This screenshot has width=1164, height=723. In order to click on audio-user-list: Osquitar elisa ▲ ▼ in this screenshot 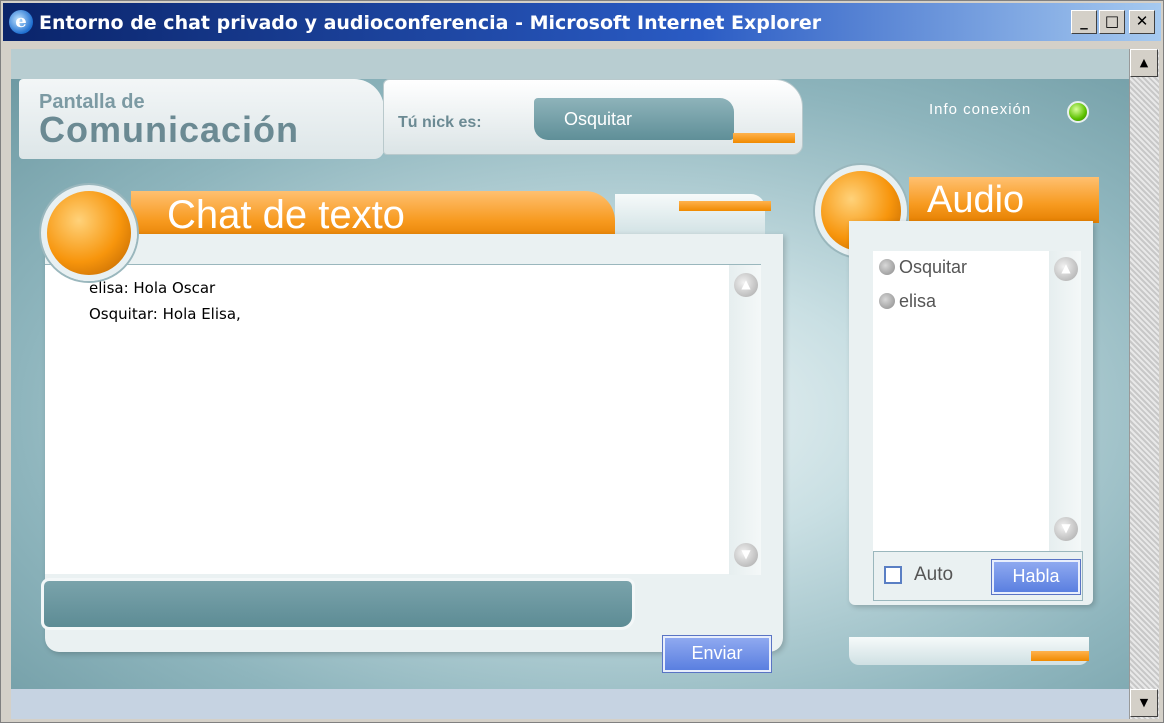, I will do `click(977, 401)`.